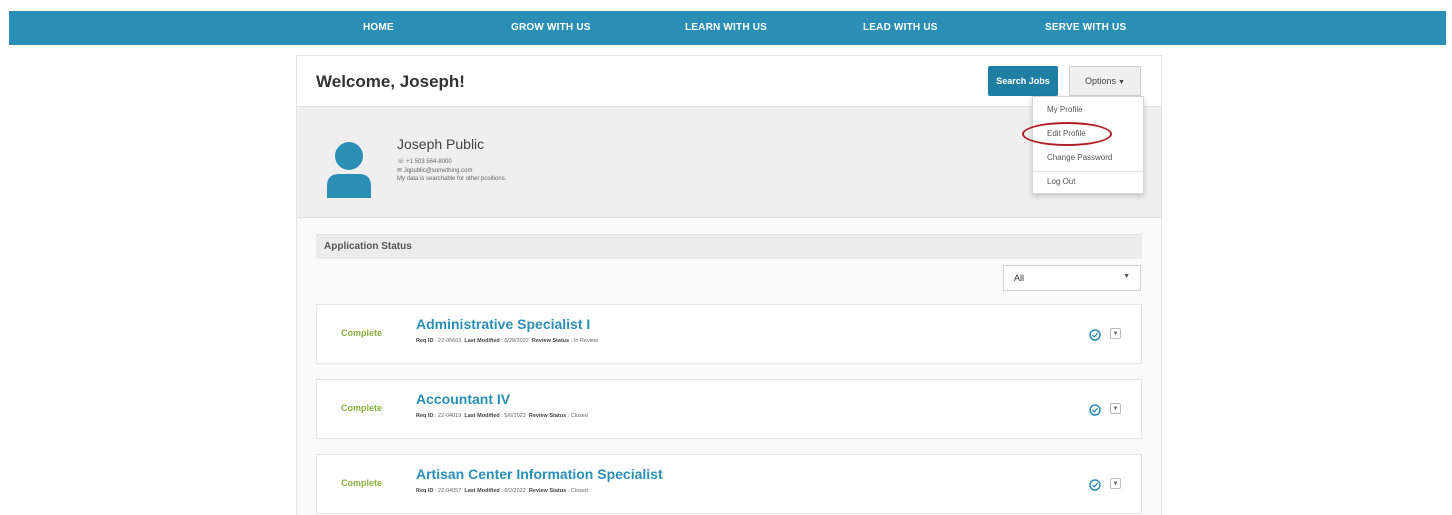  I want to click on last-modified-value: 6/28/2022, so click(516, 341).